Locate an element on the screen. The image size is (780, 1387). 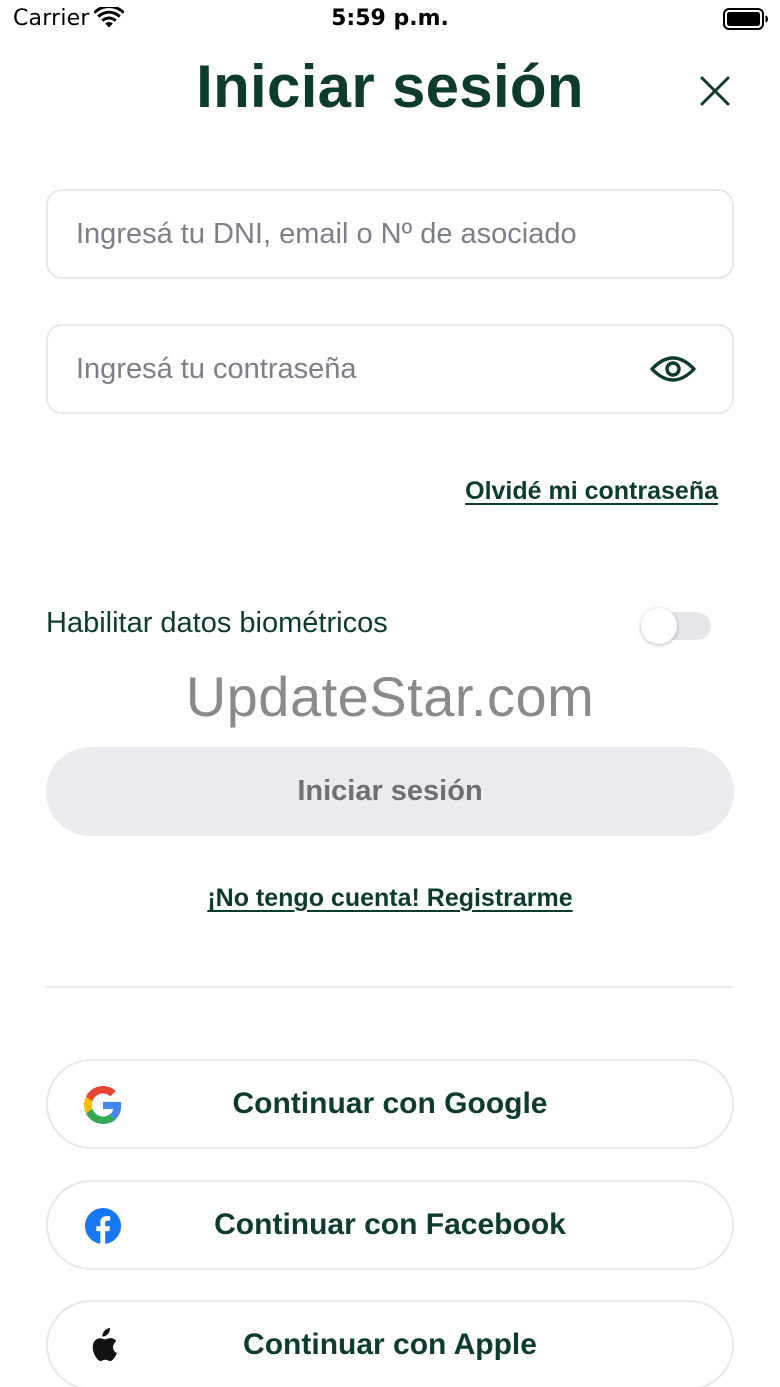
id-input is located at coordinates (356, 234).